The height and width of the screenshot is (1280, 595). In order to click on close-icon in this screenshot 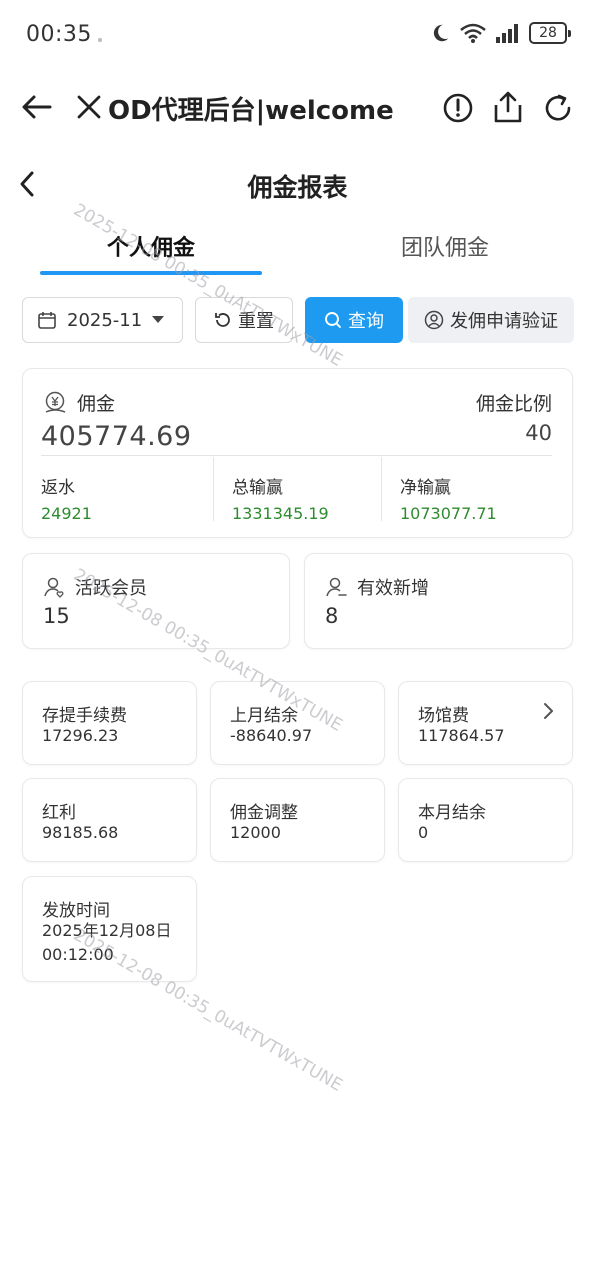, I will do `click(89, 107)`.